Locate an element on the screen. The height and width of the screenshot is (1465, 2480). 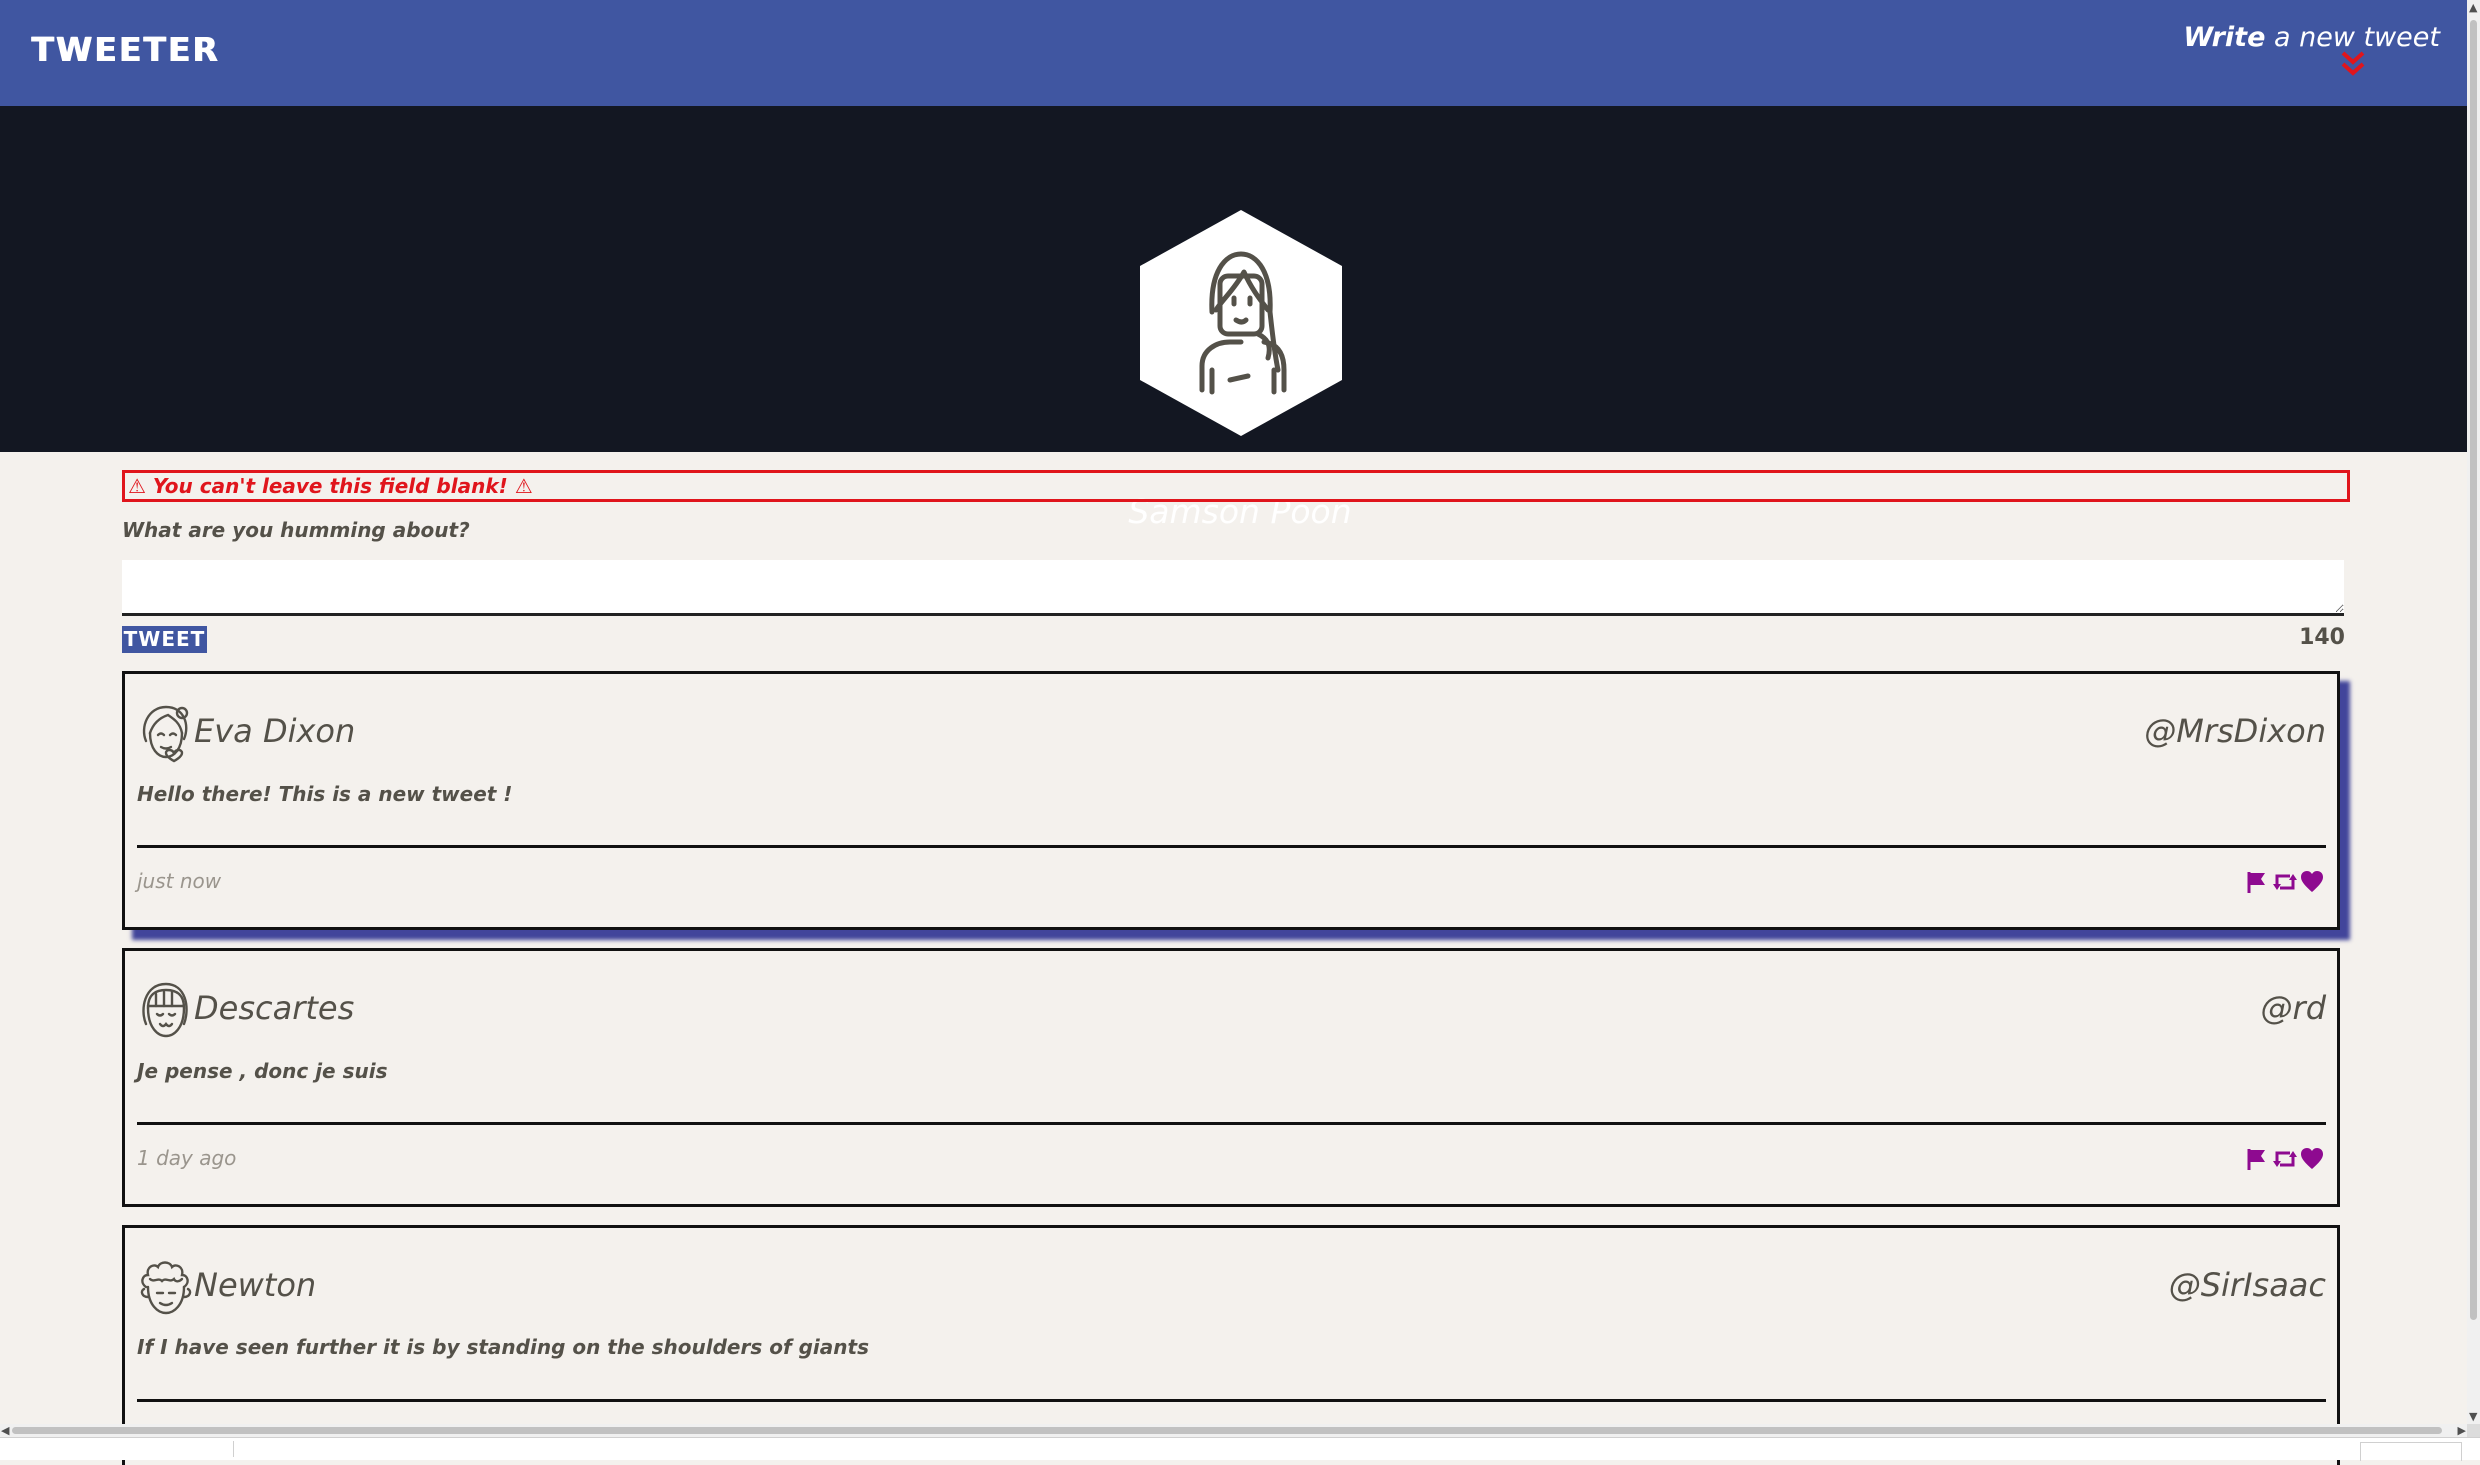
tweet-author-name: Newton is located at coordinates (255, 1285).